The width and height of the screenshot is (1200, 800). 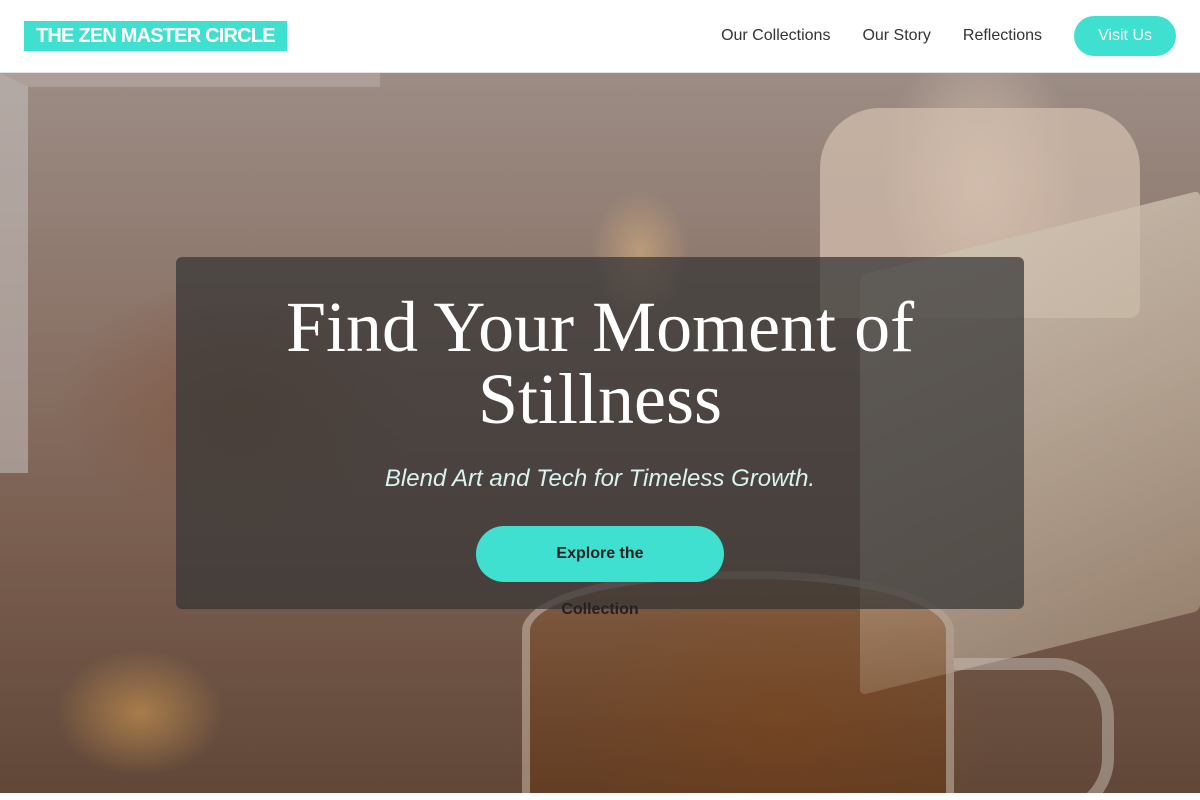 I want to click on explore-collection-button: Explore the Collection, so click(x=600, y=572).